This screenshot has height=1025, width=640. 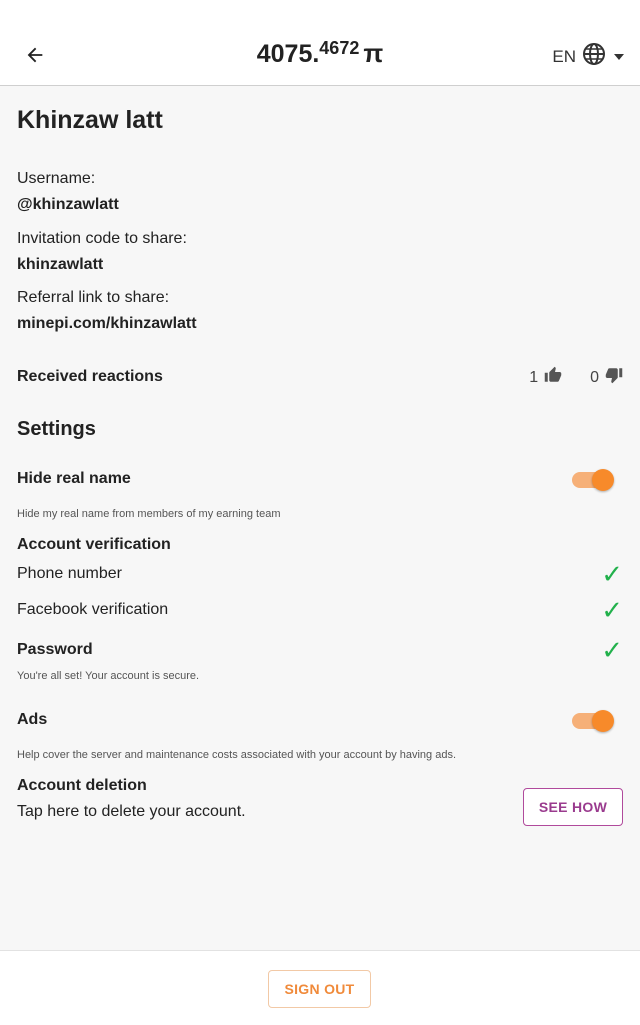 What do you see at coordinates (69, 573) in the screenshot?
I see `phone-number-label: Phone number` at bounding box center [69, 573].